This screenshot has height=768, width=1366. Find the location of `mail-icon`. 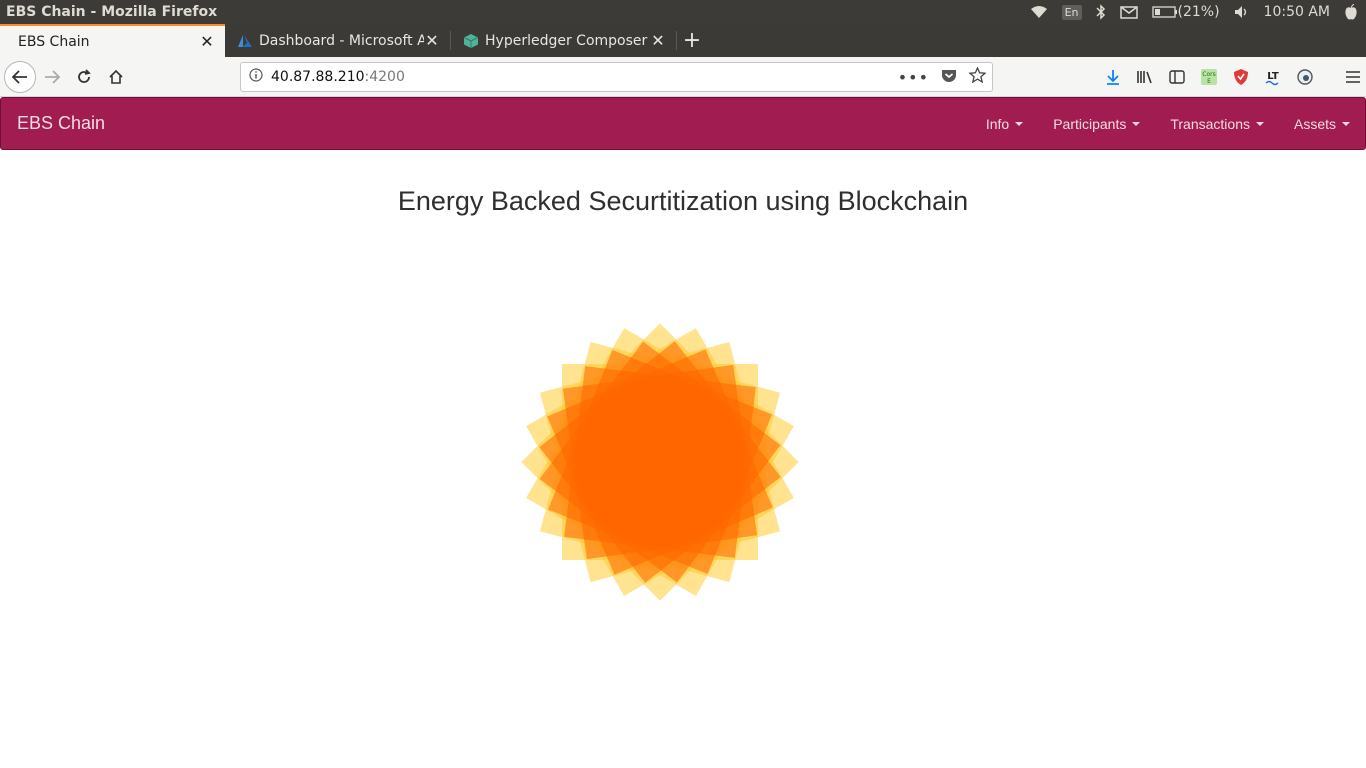

mail-icon is located at coordinates (1128, 12).